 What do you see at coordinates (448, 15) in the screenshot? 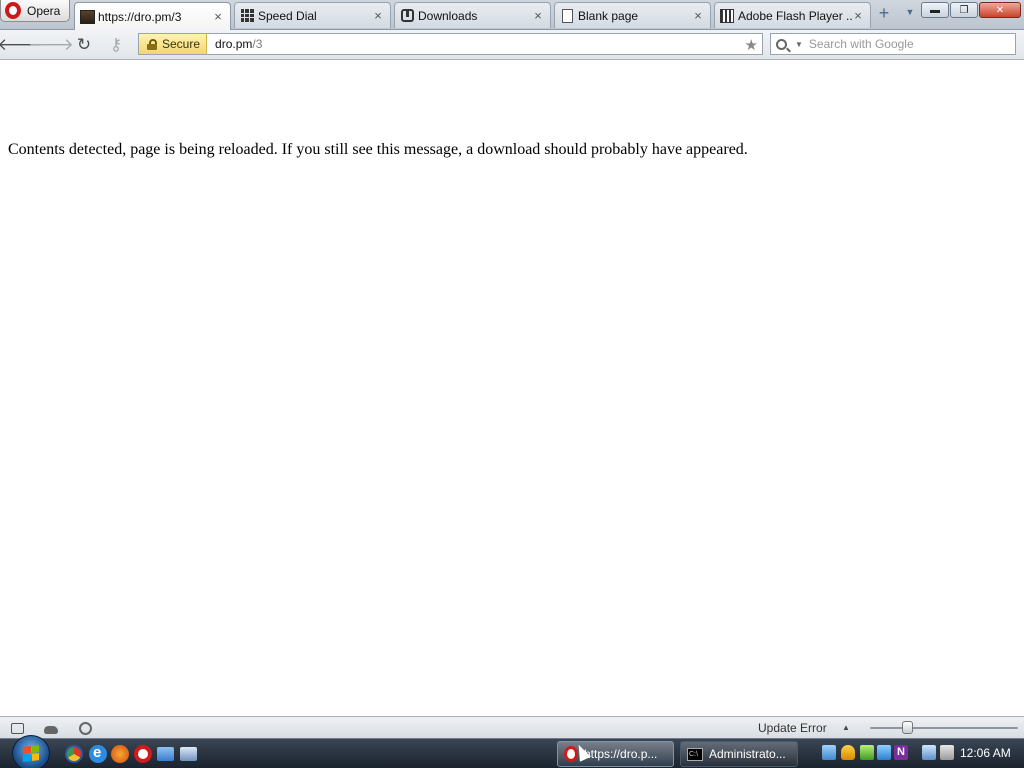
I see `tab-title: Downloads` at bounding box center [448, 15].